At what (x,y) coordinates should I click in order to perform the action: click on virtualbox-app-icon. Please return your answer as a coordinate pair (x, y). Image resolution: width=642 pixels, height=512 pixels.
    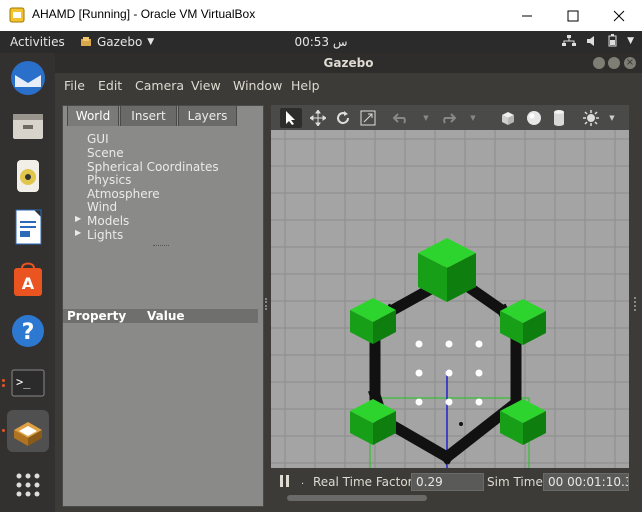
    Looking at the image, I should click on (17, 15).